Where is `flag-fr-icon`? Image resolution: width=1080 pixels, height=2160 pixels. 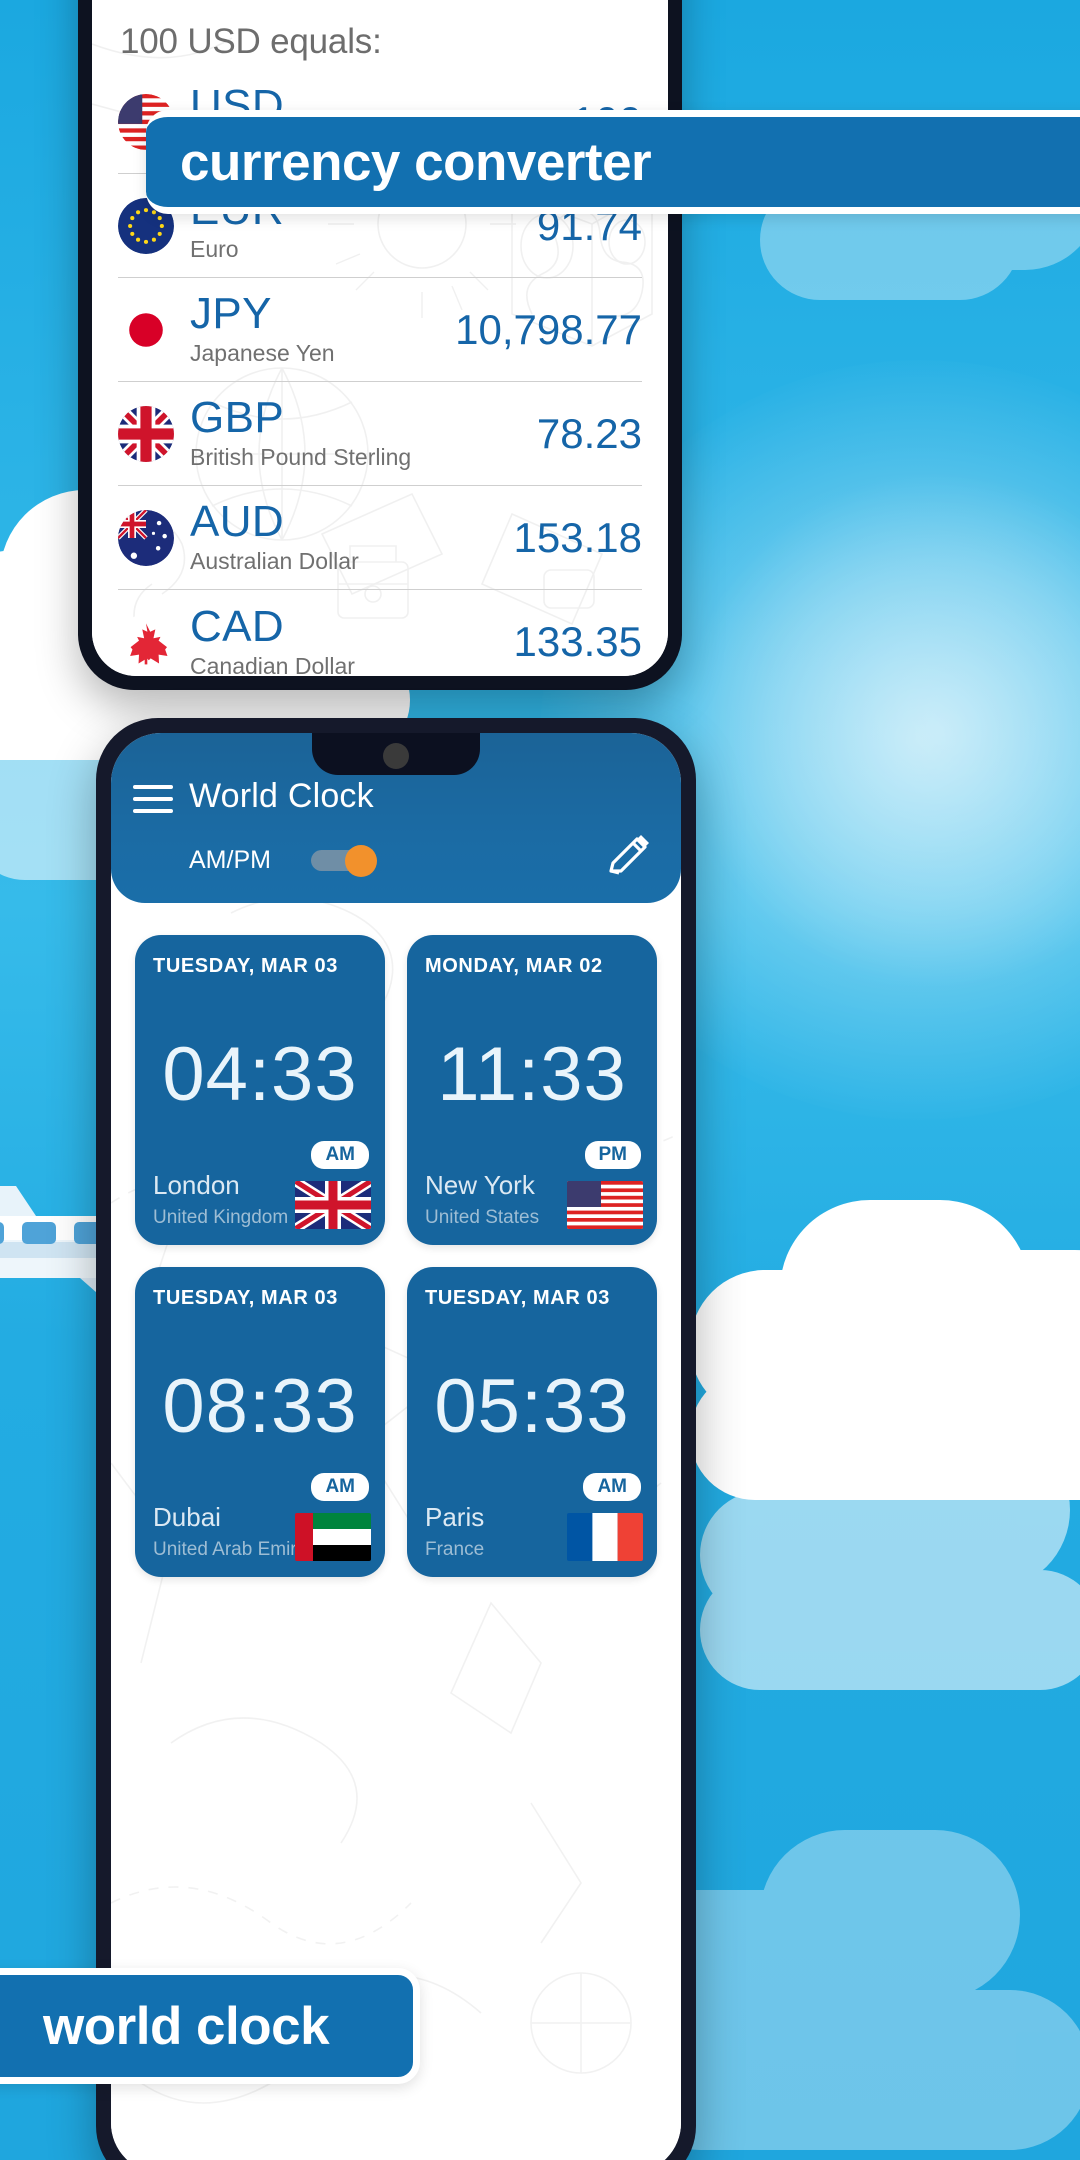
flag-fr-icon is located at coordinates (605, 1537).